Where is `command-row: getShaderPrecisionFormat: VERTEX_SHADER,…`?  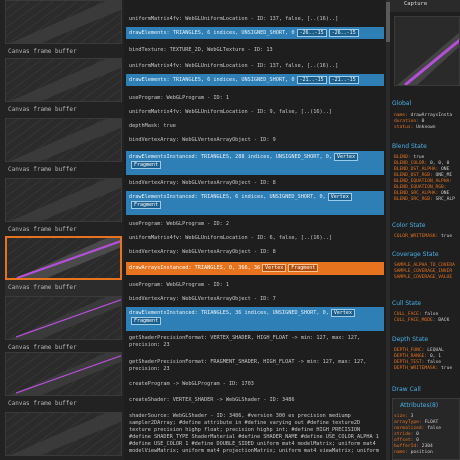 command-row: getShaderPrecisionFormat: VERTEX_SHADER,… is located at coordinates (255, 343).